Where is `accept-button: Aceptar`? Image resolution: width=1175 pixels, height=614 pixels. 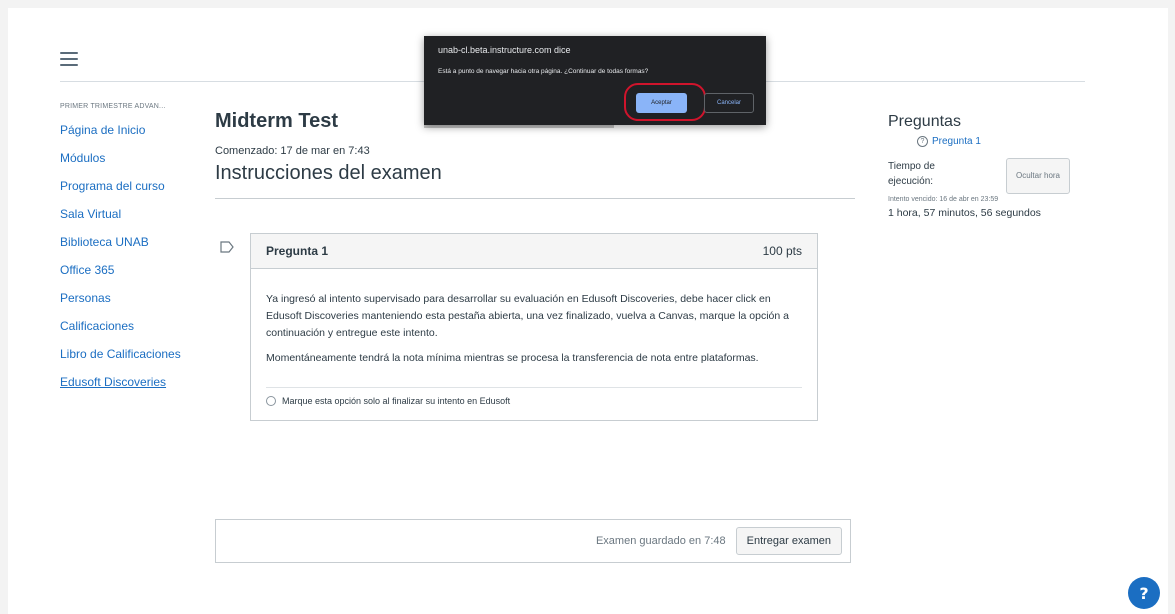
accept-button: Aceptar is located at coordinates (661, 103).